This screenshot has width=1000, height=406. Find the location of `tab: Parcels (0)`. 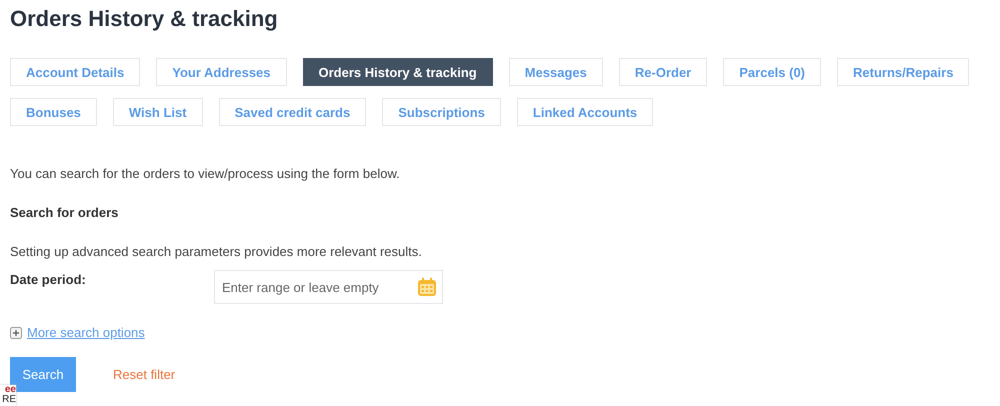

tab: Parcels (0) is located at coordinates (772, 72).